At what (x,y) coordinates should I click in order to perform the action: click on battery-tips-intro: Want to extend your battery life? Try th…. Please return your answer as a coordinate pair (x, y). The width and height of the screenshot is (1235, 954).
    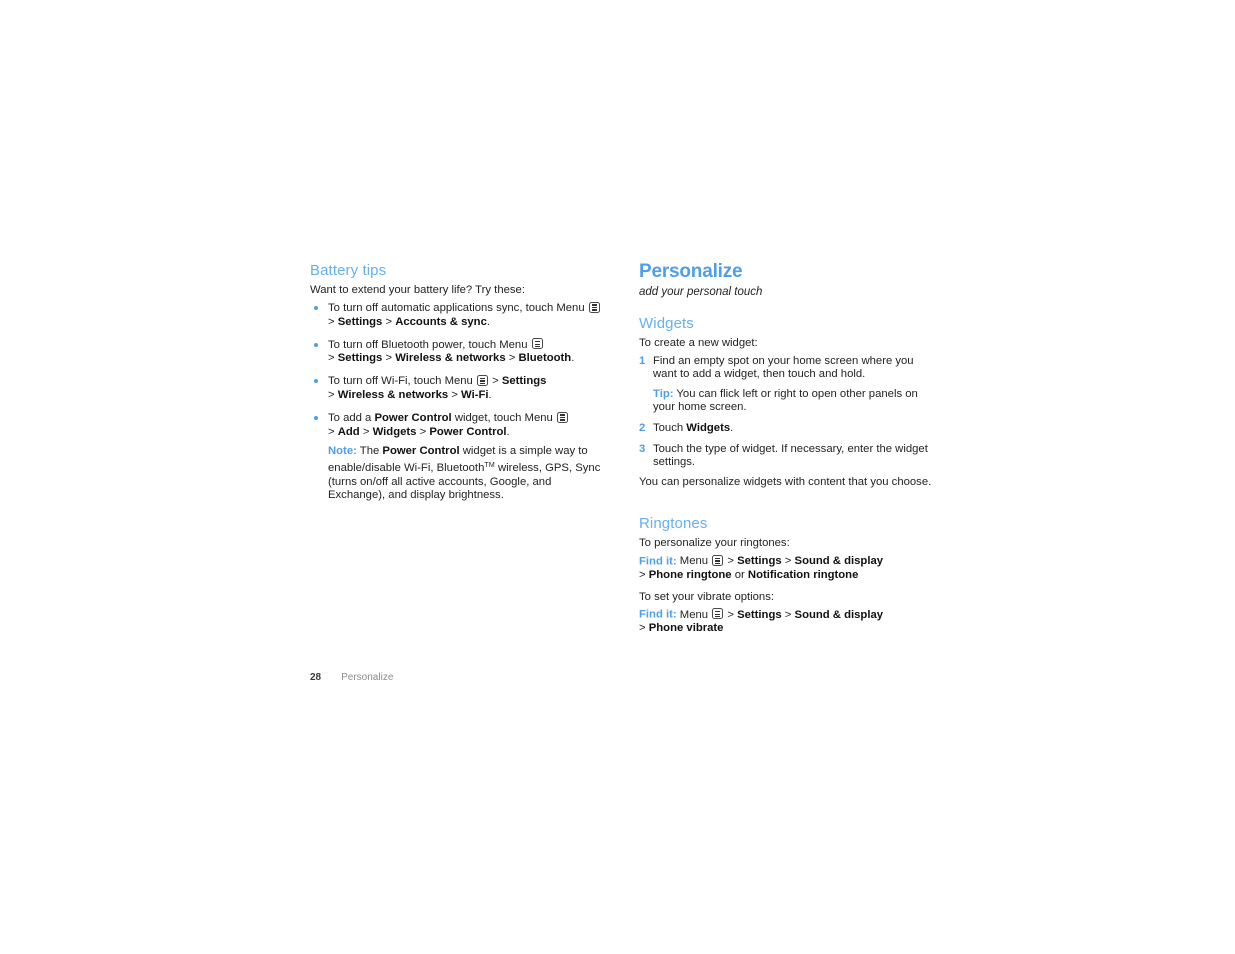
    Looking at the image, I should click on (417, 290).